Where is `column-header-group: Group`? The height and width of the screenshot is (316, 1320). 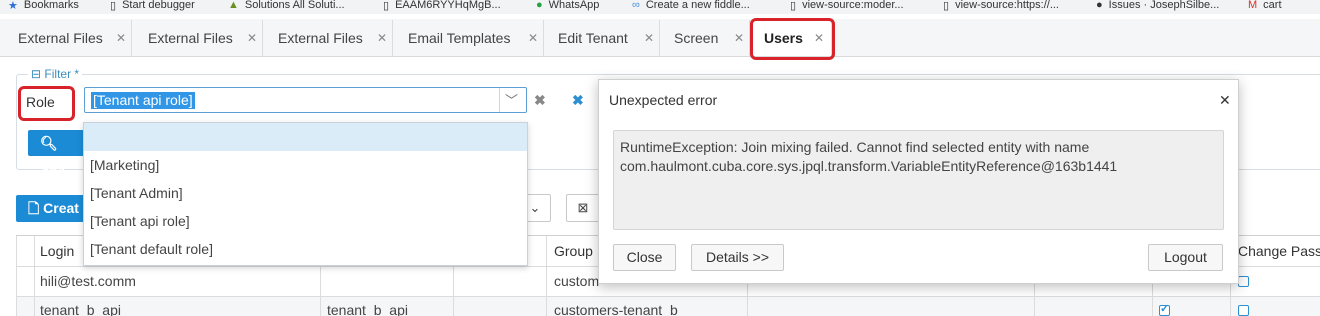 column-header-group: Group is located at coordinates (573, 251).